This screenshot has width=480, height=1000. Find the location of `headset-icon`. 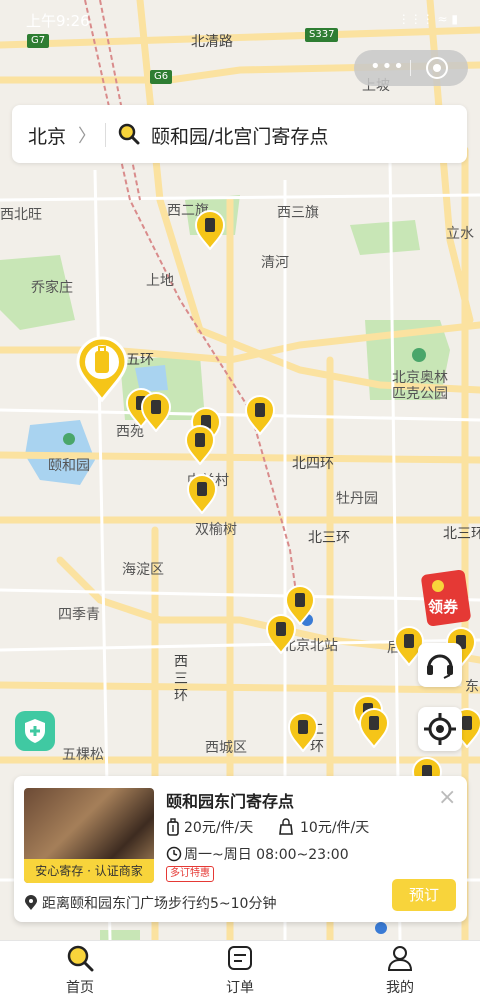

headset-icon is located at coordinates (440, 666).